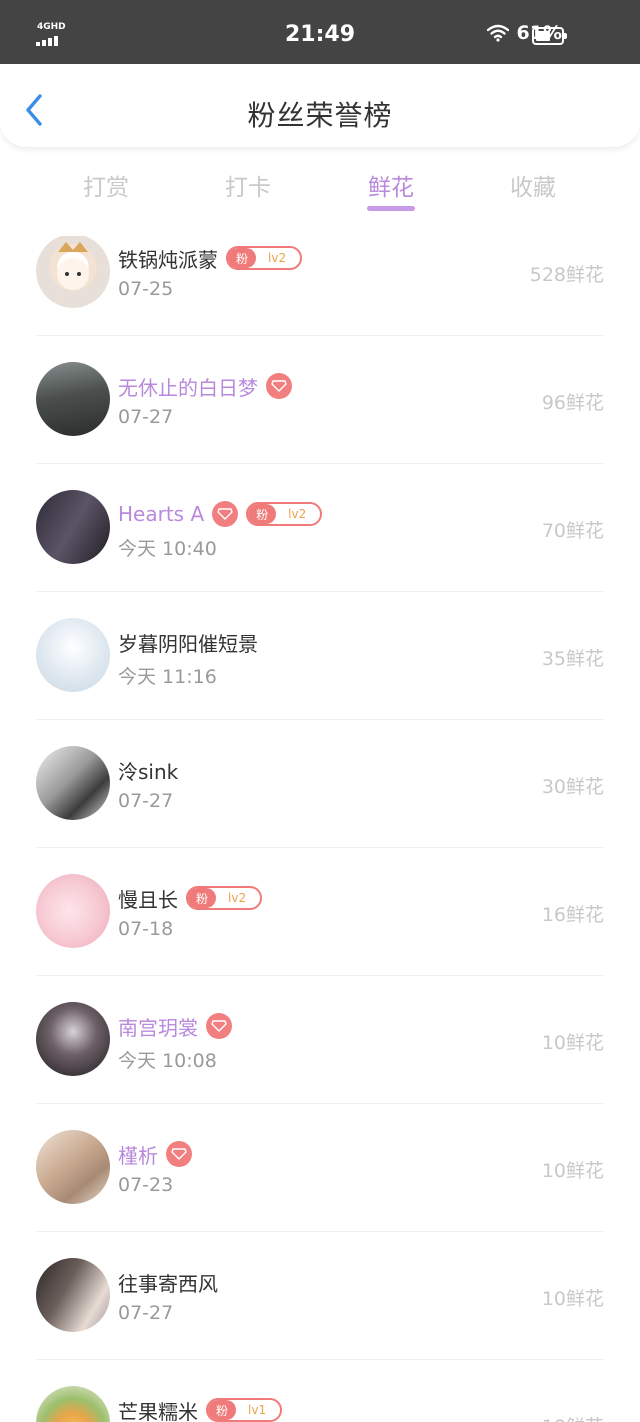 This screenshot has width=640, height=1422. Describe the element at coordinates (168, 259) in the screenshot. I see `username: 铁锅炖派蒙` at that location.